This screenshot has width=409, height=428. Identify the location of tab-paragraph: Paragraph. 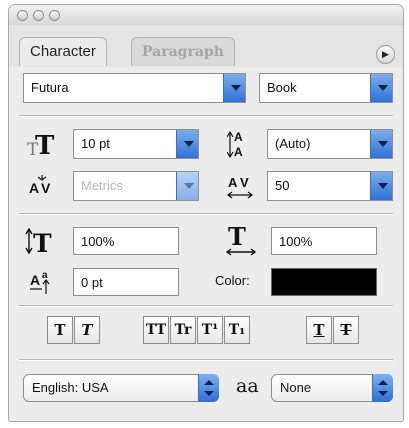
(183, 51).